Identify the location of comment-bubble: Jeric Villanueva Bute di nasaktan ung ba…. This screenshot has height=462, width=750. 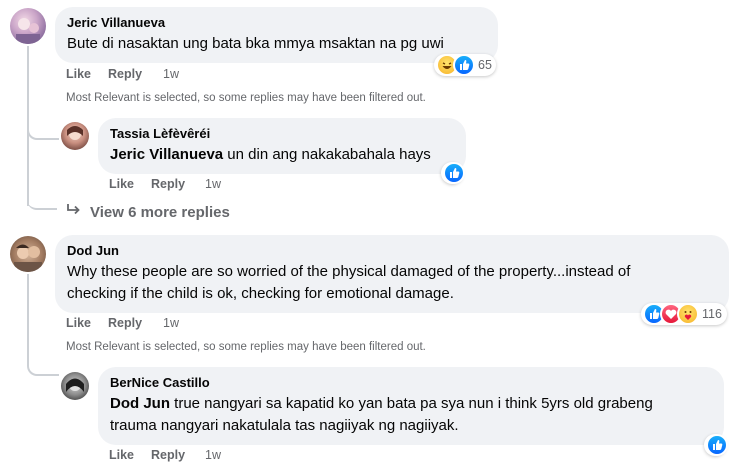
(276, 35).